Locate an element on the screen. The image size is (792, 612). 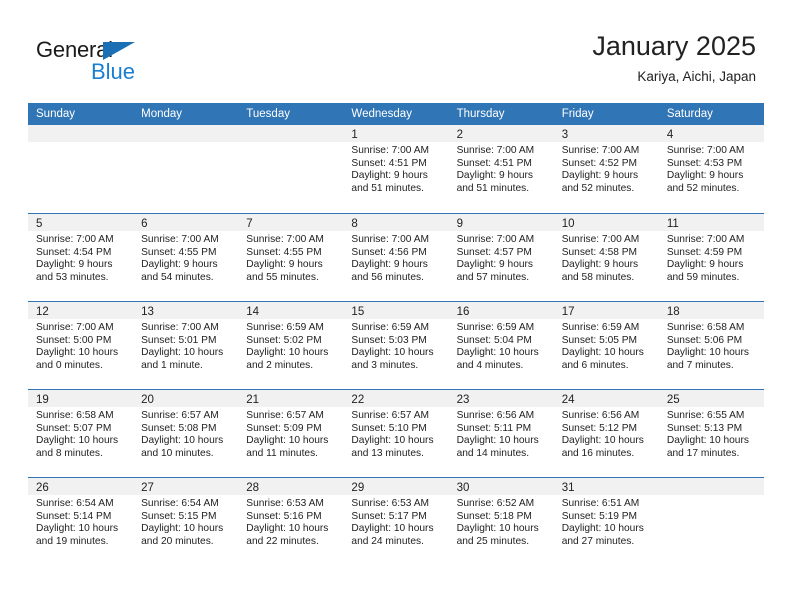
day-number: 5 is located at coordinates (39, 224).